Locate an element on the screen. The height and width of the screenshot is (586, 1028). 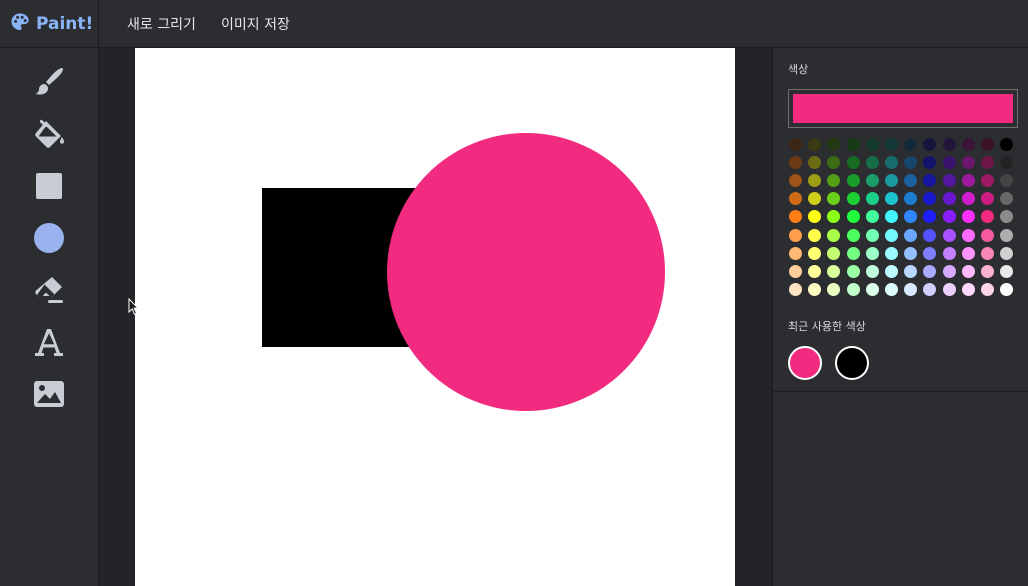
fill-tool is located at coordinates (49, 134).